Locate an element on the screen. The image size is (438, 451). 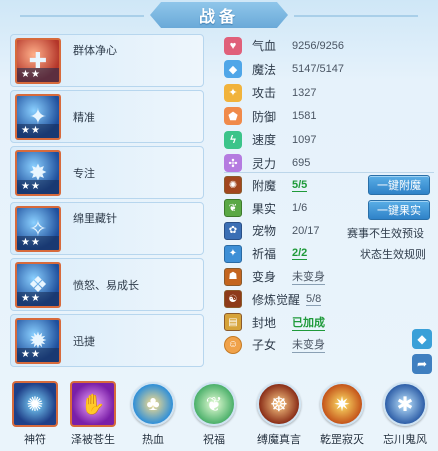
status-label: 祈福 is located at coordinates (264, 254).